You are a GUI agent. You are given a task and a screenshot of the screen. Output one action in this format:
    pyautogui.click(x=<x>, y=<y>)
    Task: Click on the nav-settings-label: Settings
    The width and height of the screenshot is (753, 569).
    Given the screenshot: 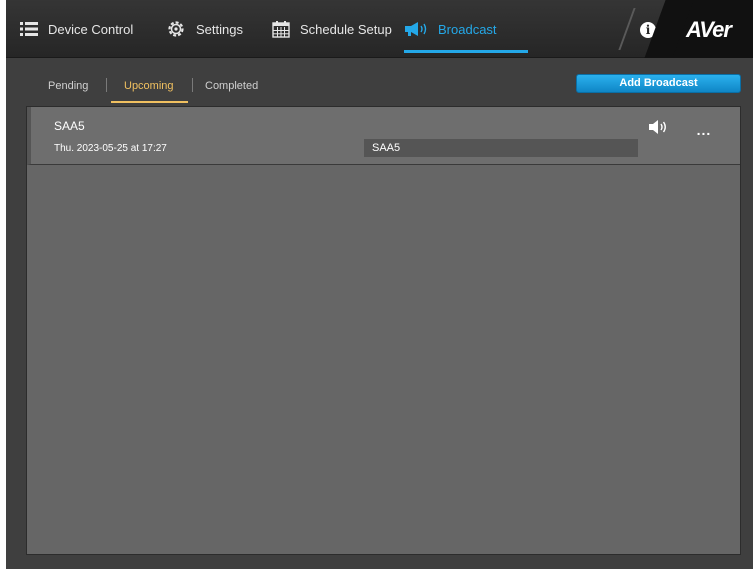 What is the action you would take?
    pyautogui.click(x=219, y=29)
    